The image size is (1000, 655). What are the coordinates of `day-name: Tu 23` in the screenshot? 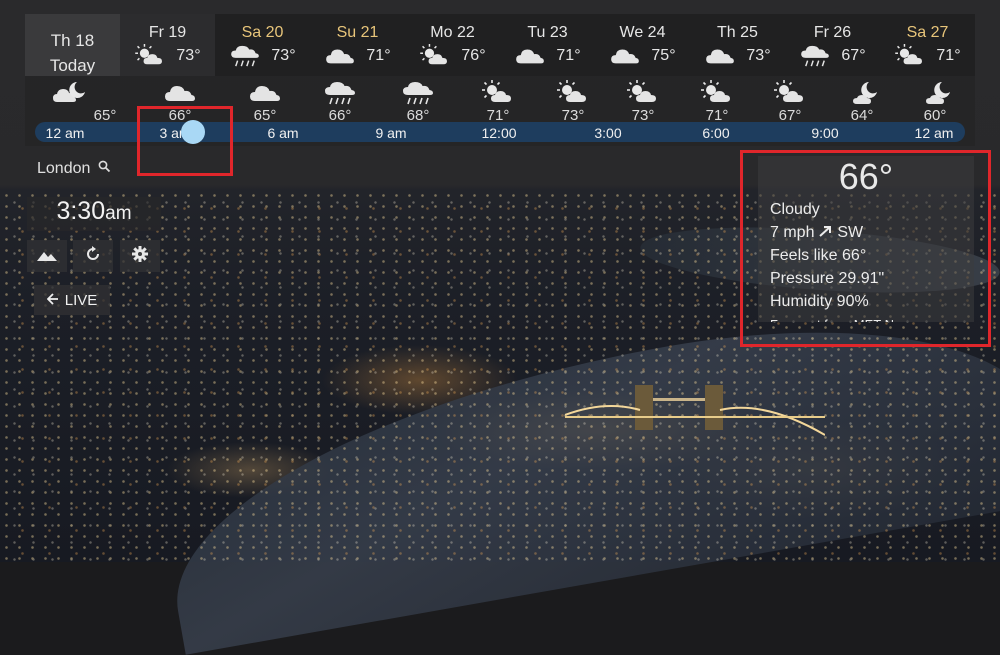 It's located at (547, 32).